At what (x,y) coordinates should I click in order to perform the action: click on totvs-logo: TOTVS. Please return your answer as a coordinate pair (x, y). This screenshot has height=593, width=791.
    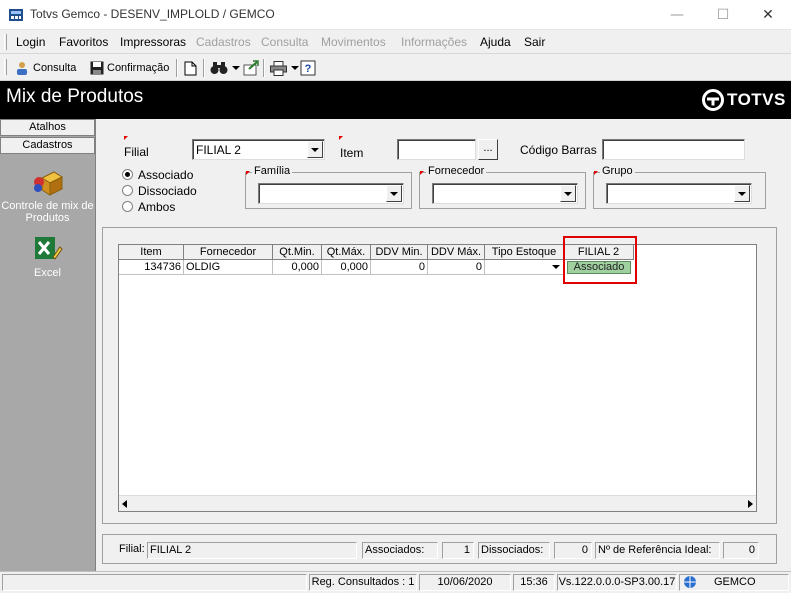
    Looking at the image, I should click on (744, 100).